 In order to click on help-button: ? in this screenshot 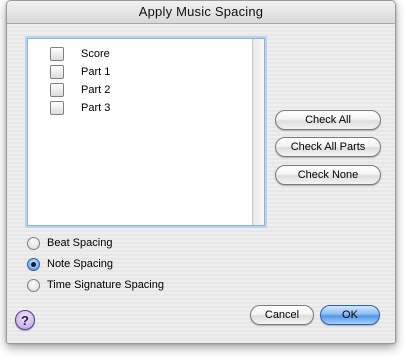, I will do `click(25, 320)`.